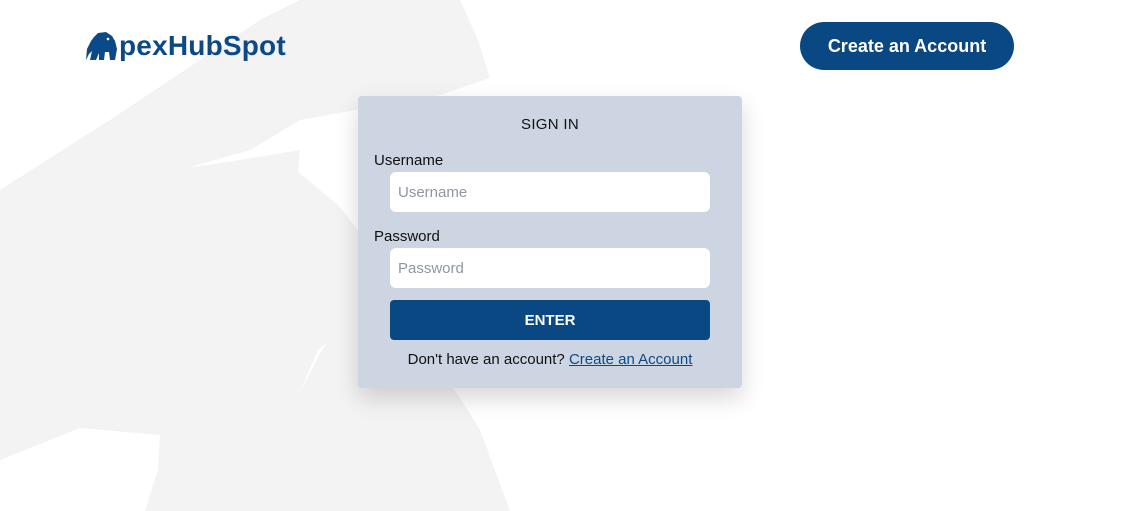 The height and width of the screenshot is (511, 1129). Describe the element at coordinates (550, 320) in the screenshot. I see `enter-button: ENTER` at that location.